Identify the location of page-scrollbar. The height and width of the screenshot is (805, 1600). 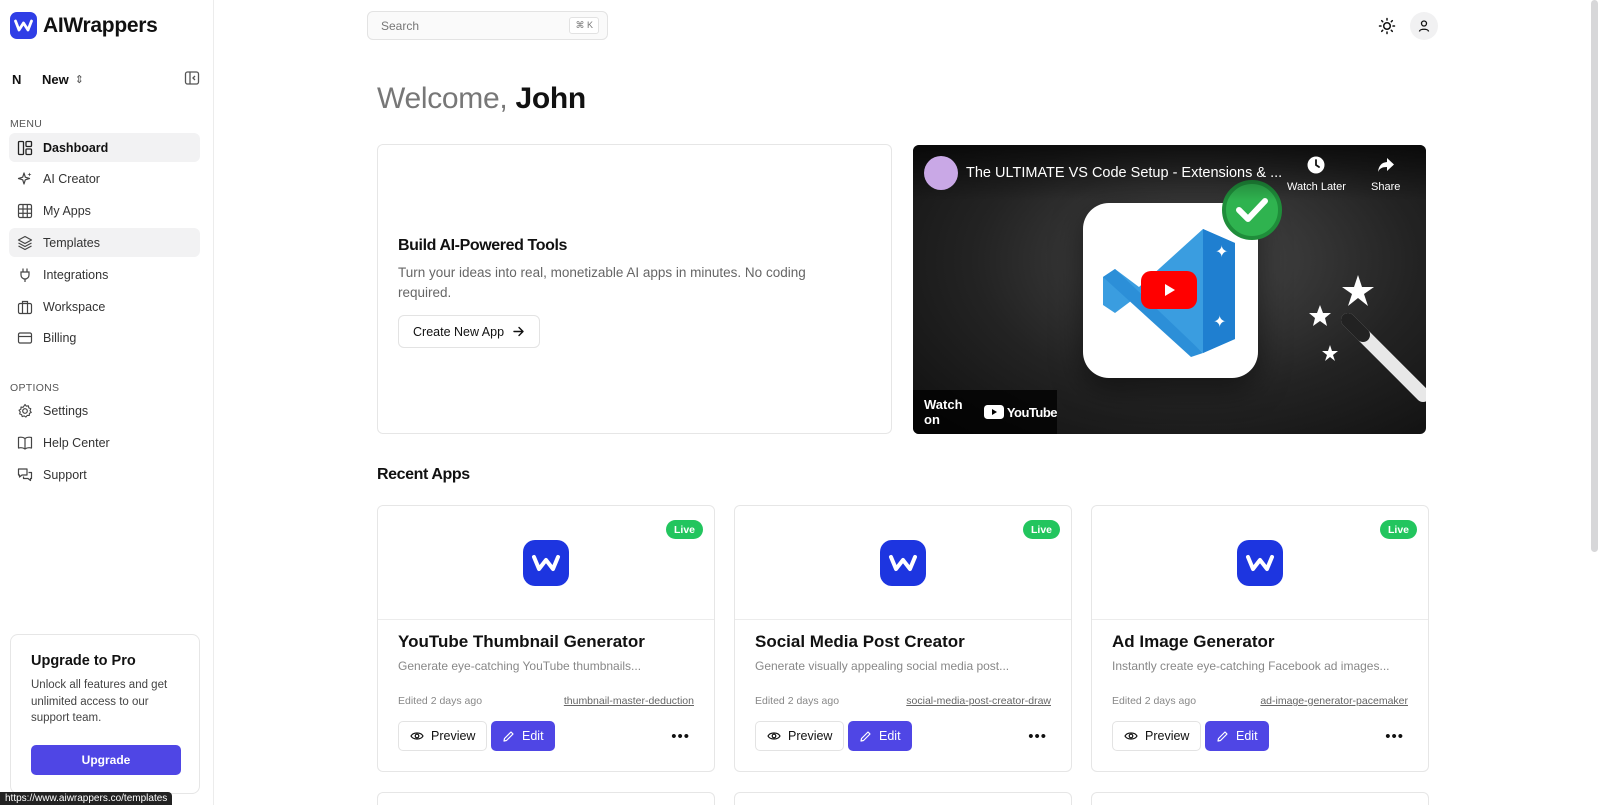
(1594, 276).